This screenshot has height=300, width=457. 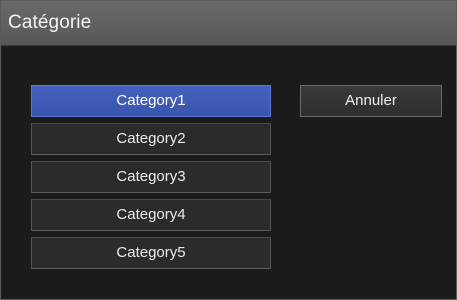 What do you see at coordinates (371, 101) in the screenshot?
I see `cancel-button: Annuler` at bounding box center [371, 101].